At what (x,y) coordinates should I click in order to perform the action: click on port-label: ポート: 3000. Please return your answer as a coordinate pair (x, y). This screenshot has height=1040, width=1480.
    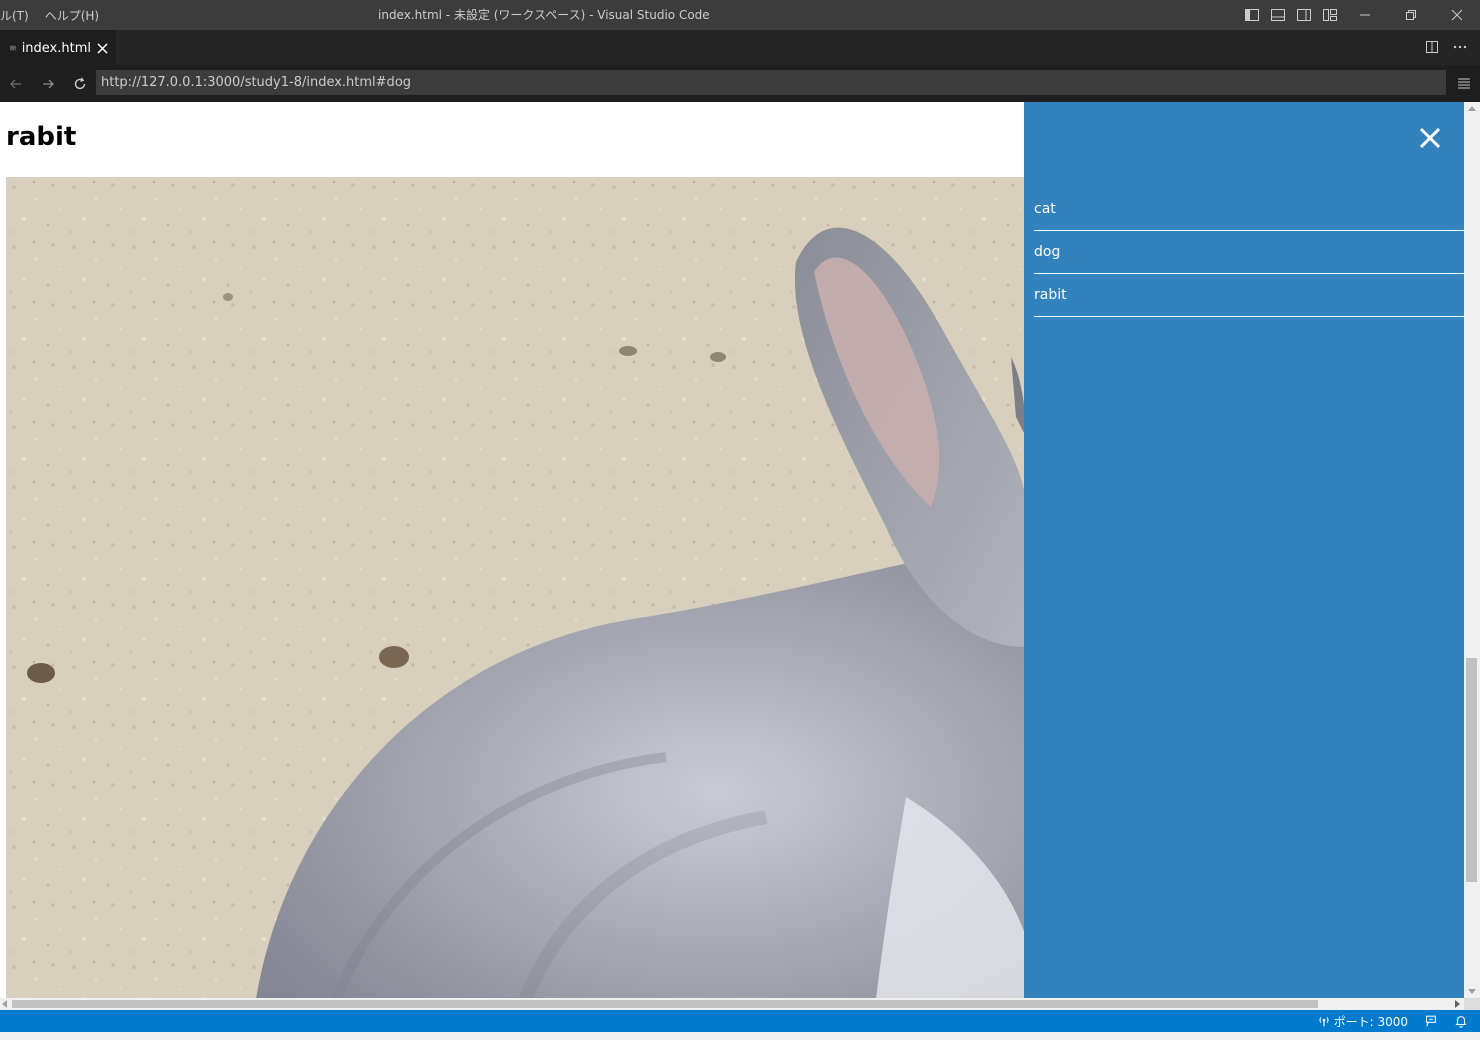
    Looking at the image, I should click on (1370, 1021).